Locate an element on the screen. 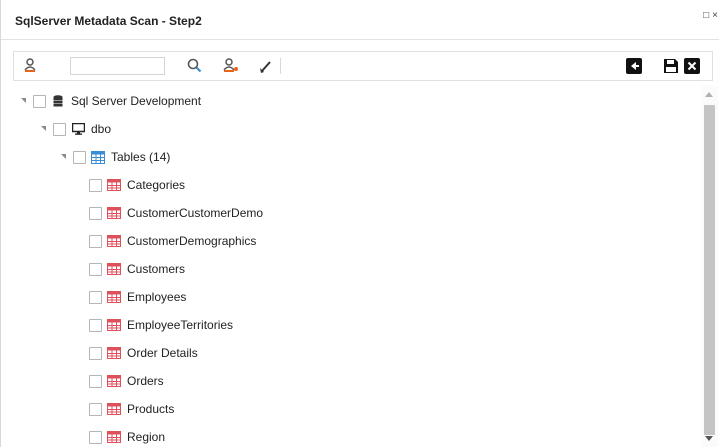  table-item: CustomerDemographics is located at coordinates (172, 241).